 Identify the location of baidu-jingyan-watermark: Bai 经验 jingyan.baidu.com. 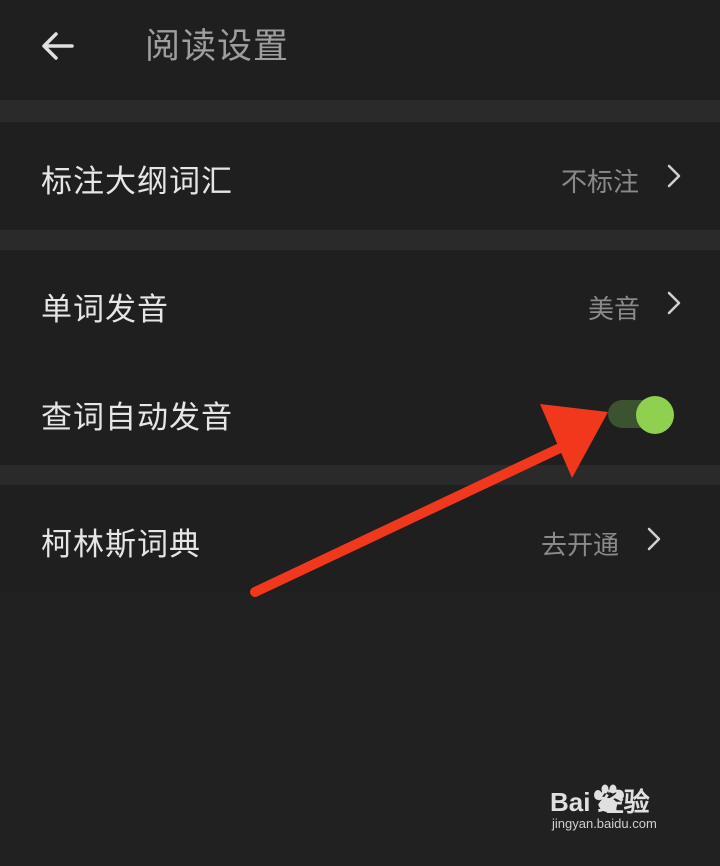
(620, 807).